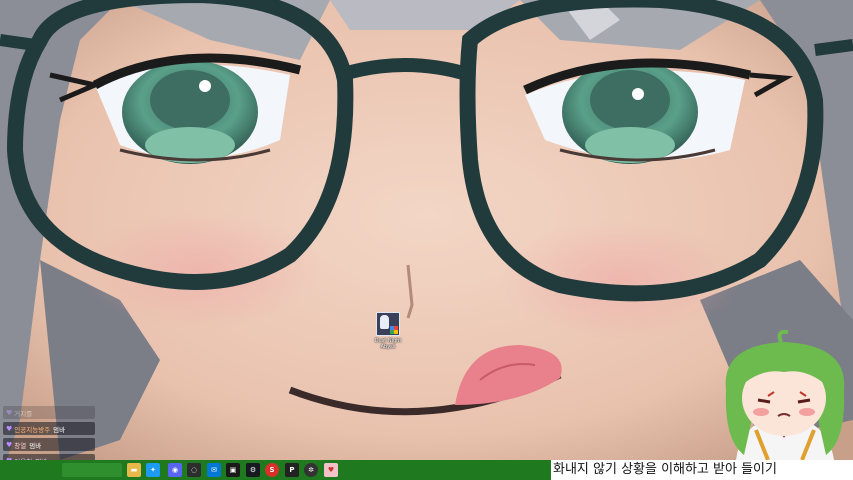  Describe the element at coordinates (253, 470) in the screenshot. I see `steam-icon: ⚙` at that location.